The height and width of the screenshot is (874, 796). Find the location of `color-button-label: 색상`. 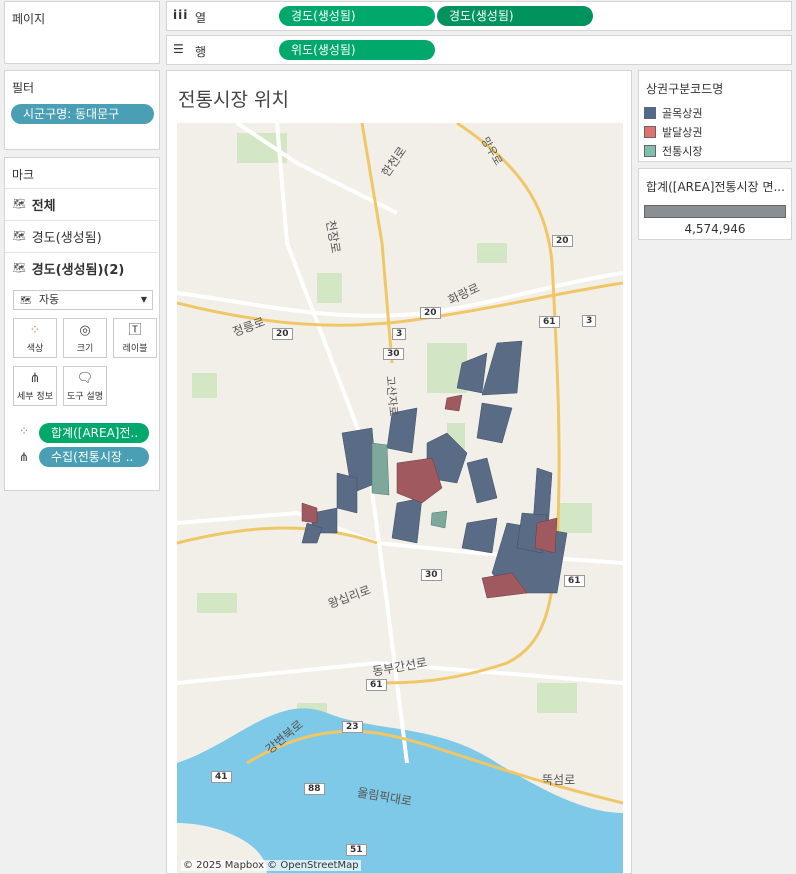

color-button-label: 색상 is located at coordinates (35, 349).